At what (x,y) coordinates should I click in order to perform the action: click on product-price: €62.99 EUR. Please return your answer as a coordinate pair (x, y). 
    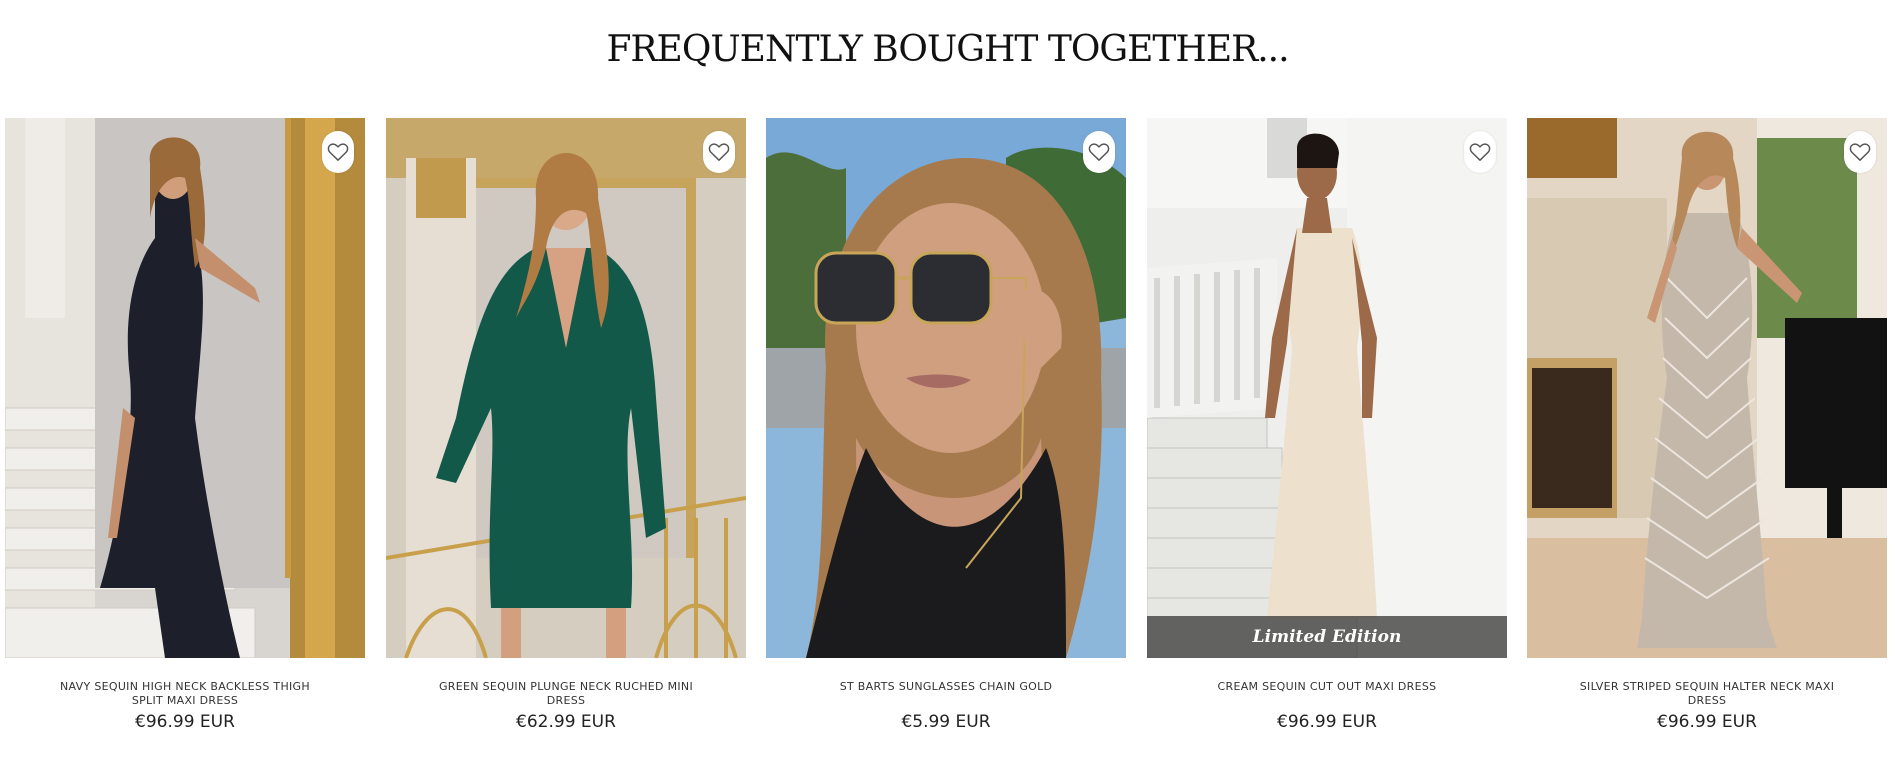
    Looking at the image, I should click on (566, 722).